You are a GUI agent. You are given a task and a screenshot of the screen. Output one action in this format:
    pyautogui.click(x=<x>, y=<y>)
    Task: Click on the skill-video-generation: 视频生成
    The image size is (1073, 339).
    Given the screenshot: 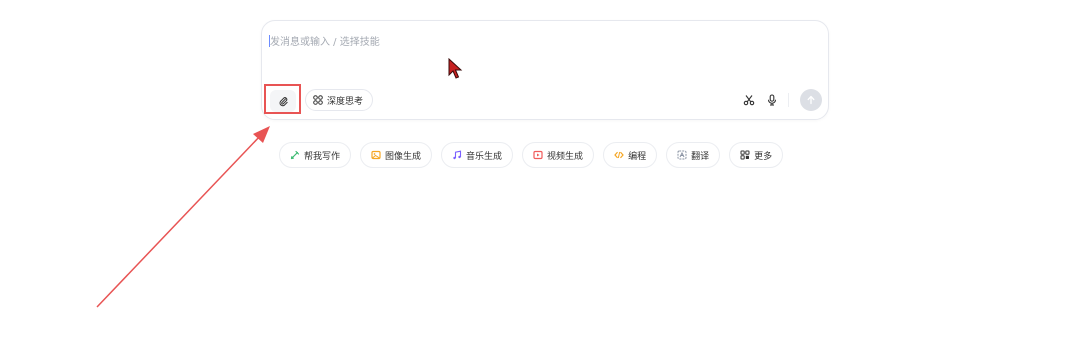 What is the action you would take?
    pyautogui.click(x=558, y=155)
    